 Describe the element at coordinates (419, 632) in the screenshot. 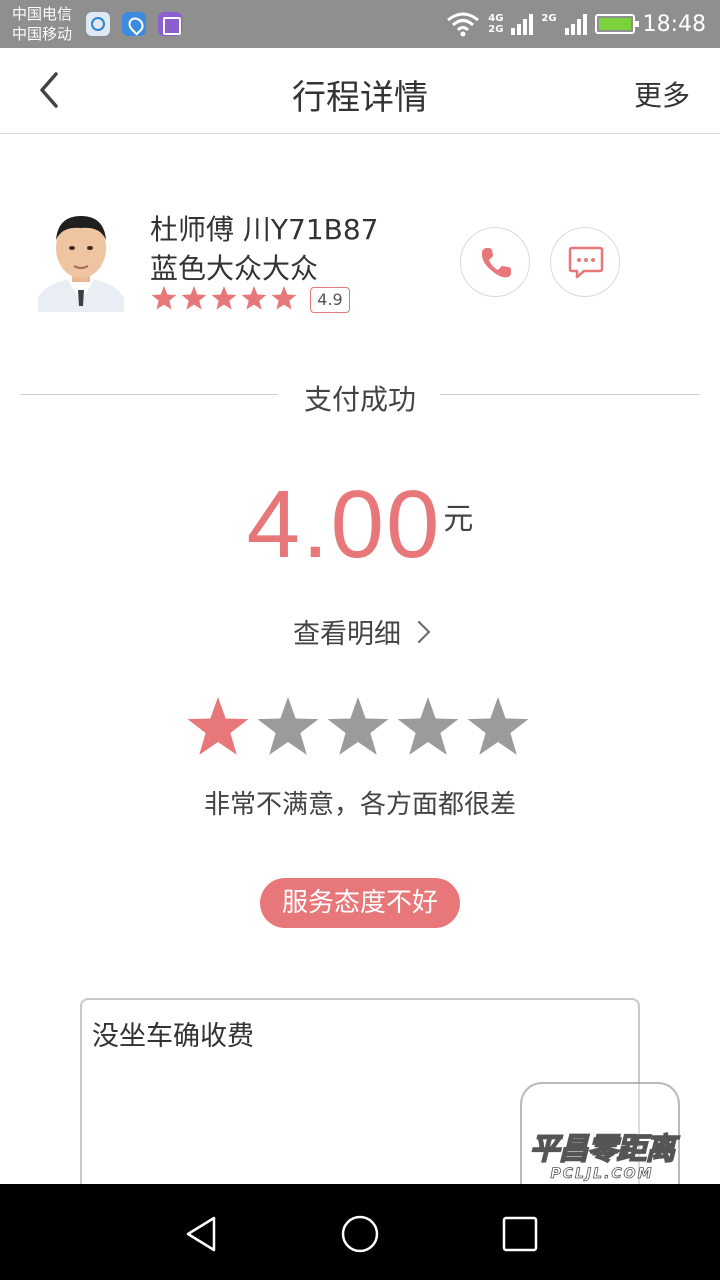

I see `chevron-right-icon` at that location.